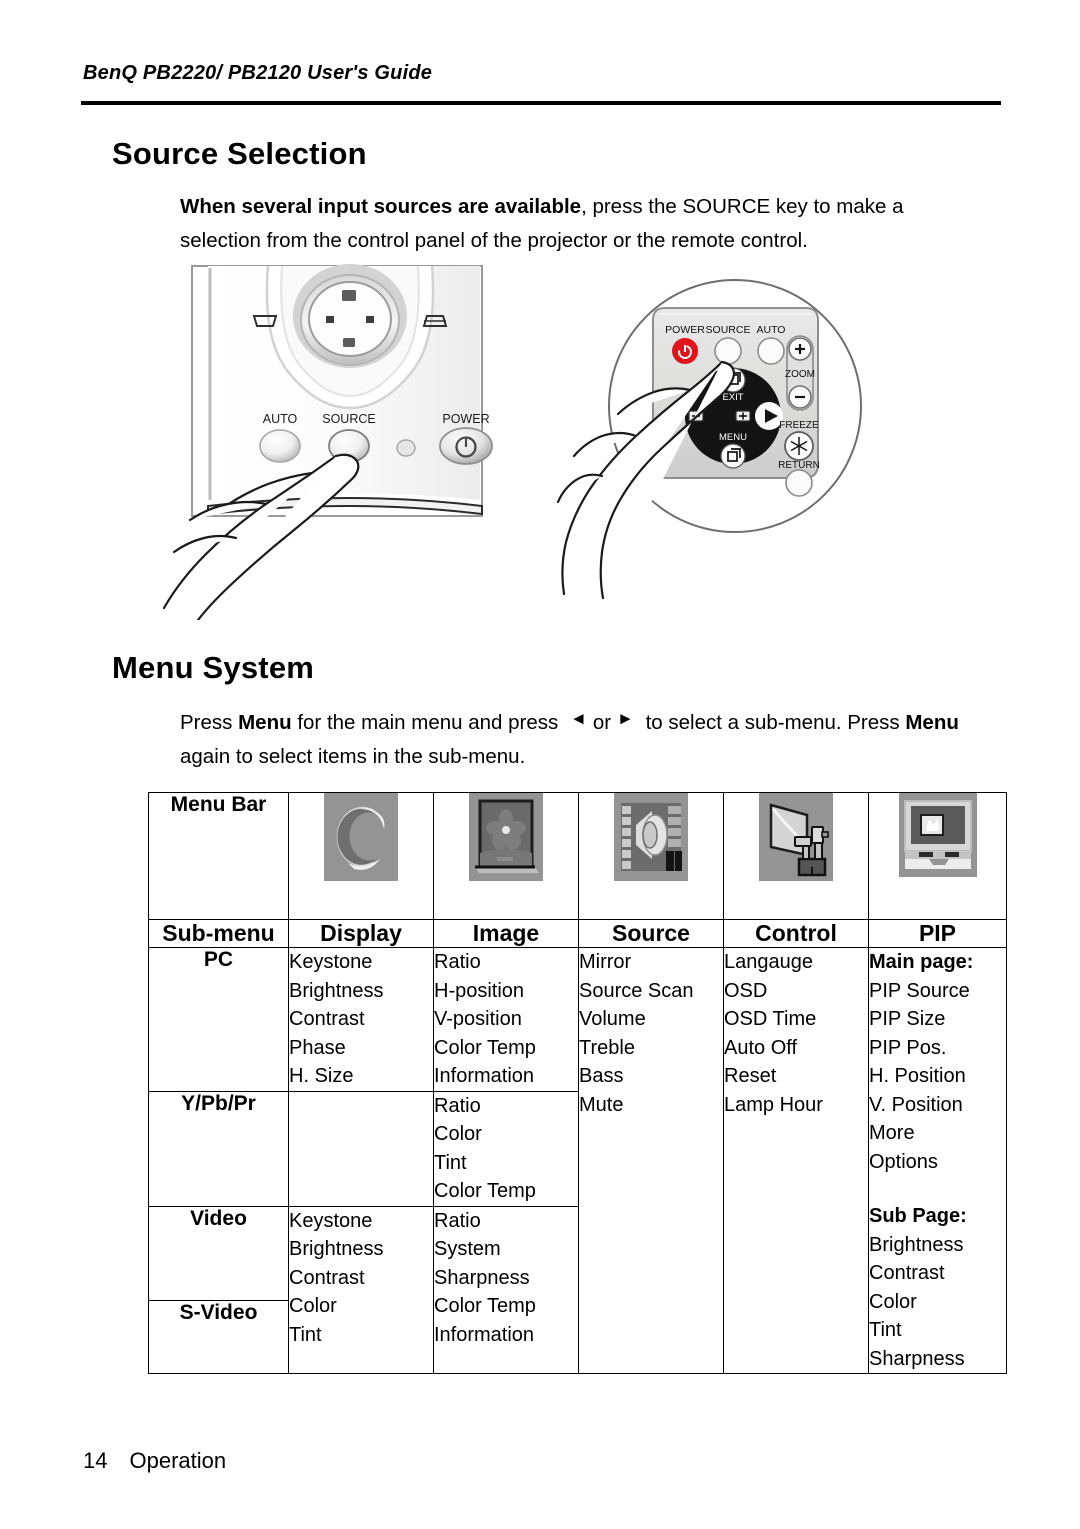  What do you see at coordinates (506, 837) in the screenshot?
I see `image-picture-frame-icon` at bounding box center [506, 837].